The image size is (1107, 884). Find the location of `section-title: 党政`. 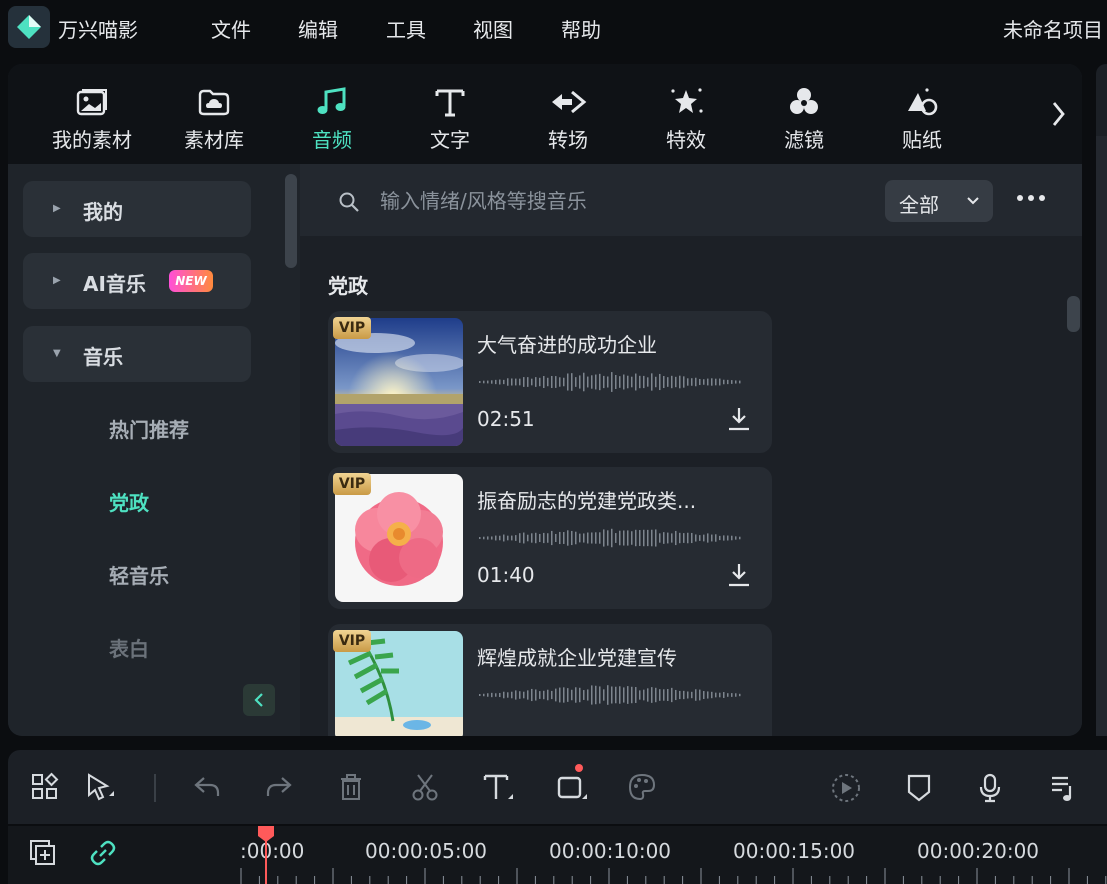

section-title: 党政 is located at coordinates (348, 286).